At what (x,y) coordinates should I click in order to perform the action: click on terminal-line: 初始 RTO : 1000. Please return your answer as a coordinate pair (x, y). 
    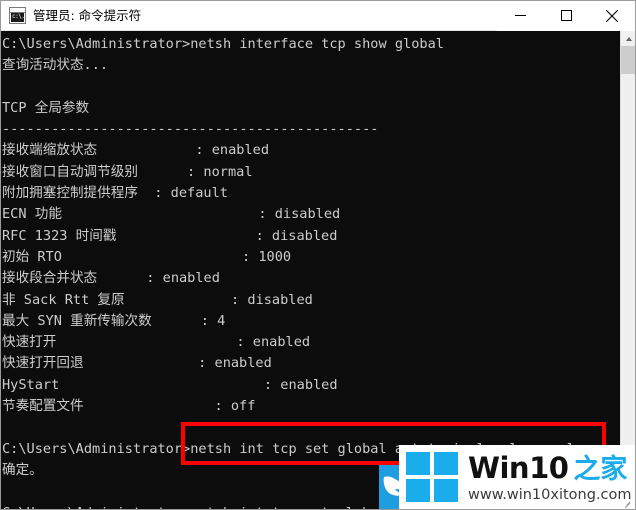
    Looking at the image, I should click on (147, 256).